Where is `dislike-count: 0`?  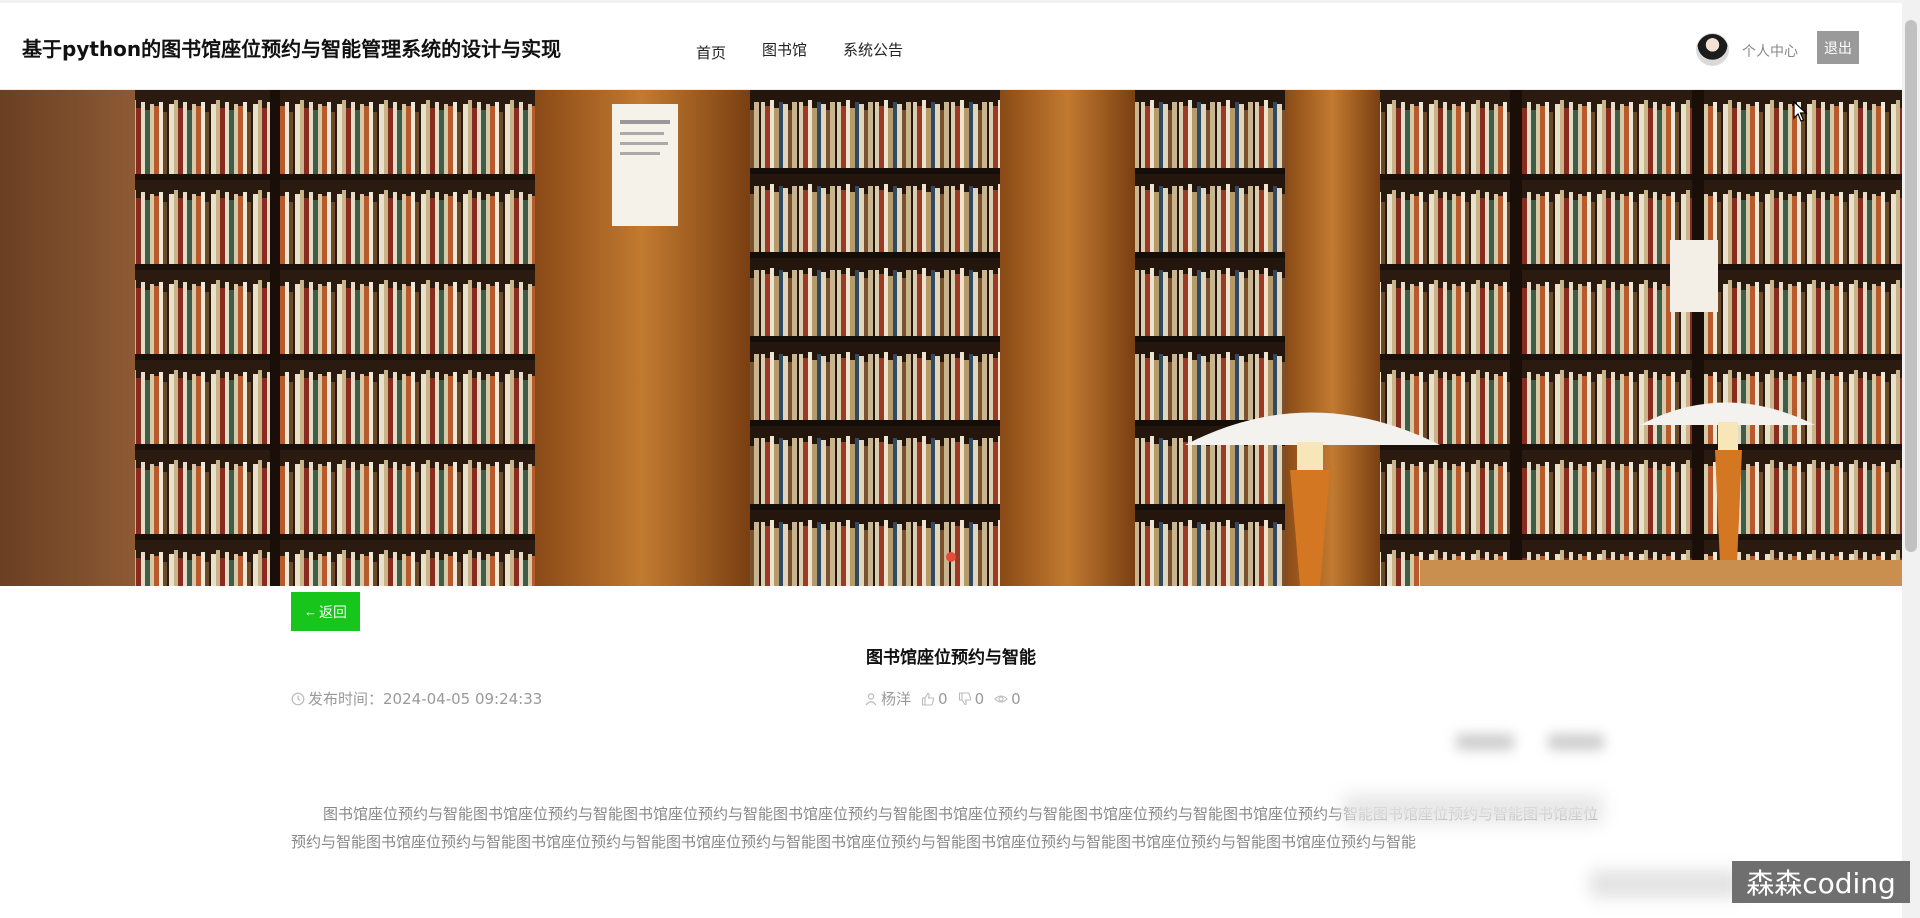 dislike-count: 0 is located at coordinates (971, 698).